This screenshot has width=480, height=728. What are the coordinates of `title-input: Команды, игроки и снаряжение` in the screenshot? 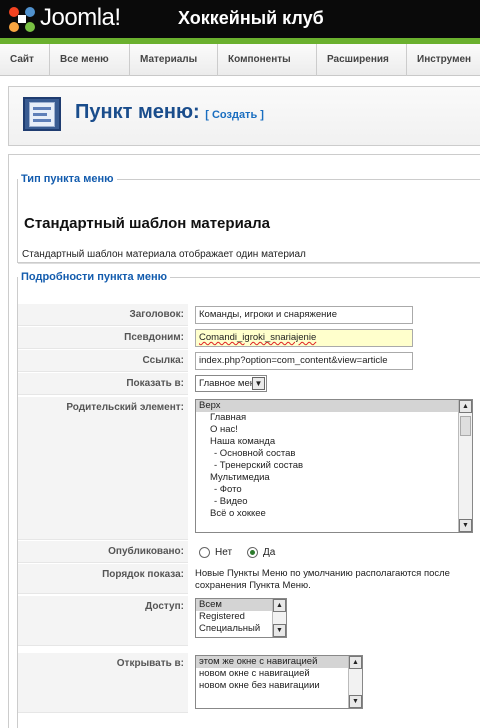 It's located at (304, 315).